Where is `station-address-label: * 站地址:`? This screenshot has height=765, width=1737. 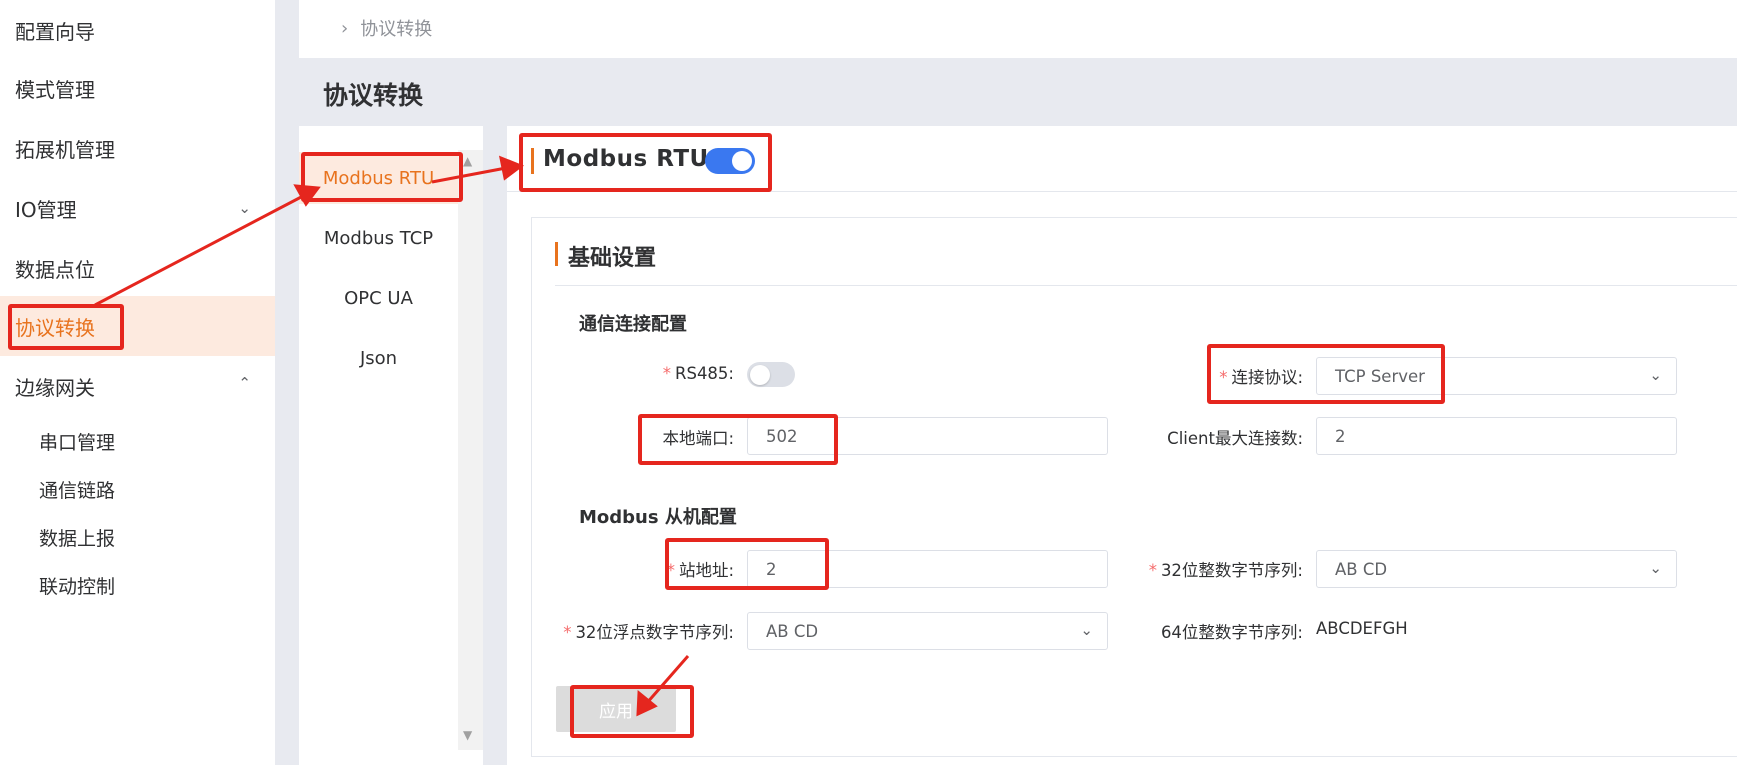 station-address-label: * 站地址: is located at coordinates (700, 570).